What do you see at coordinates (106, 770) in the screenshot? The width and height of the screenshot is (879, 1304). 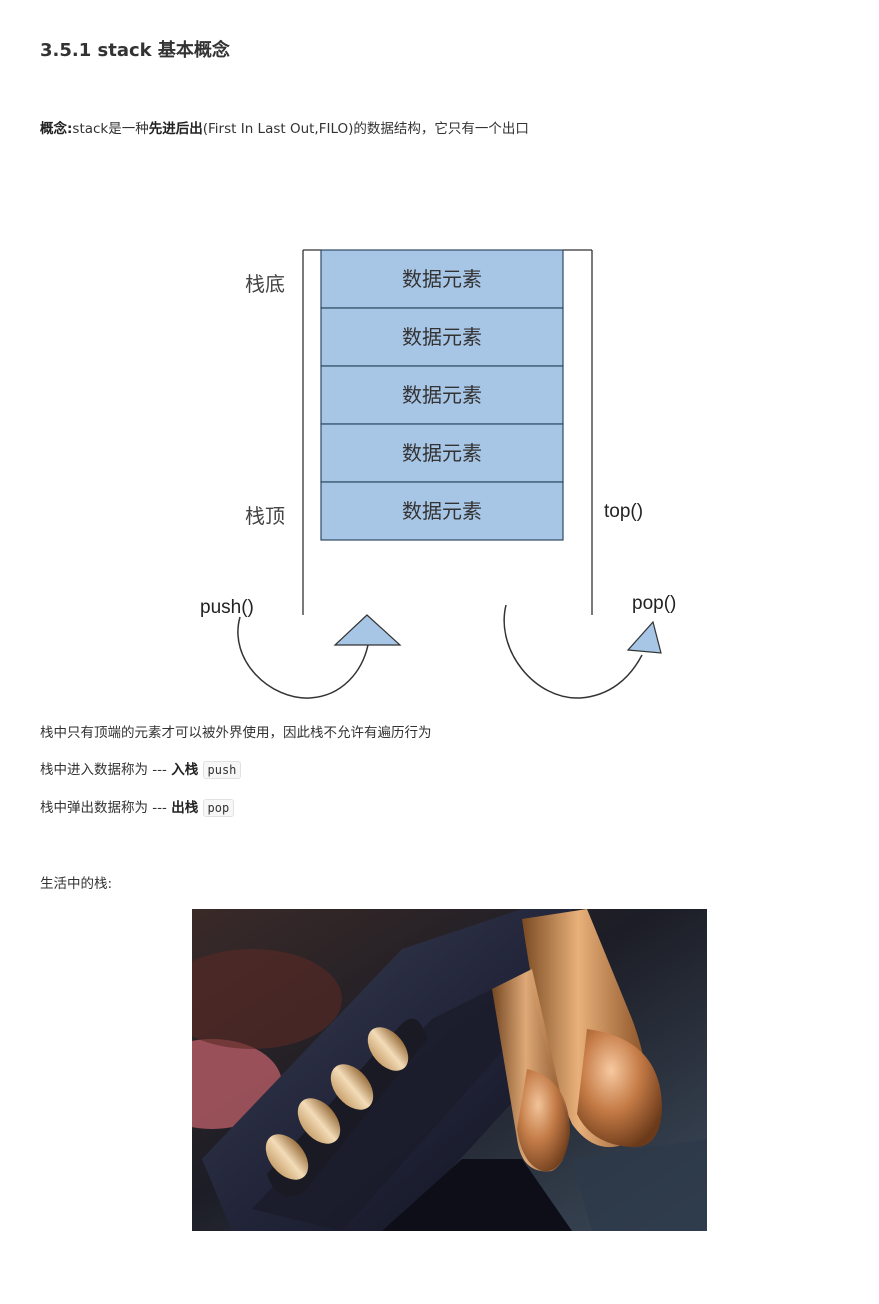 I see `push-description-text: 栈中进入数据称为 ---` at bounding box center [106, 770].